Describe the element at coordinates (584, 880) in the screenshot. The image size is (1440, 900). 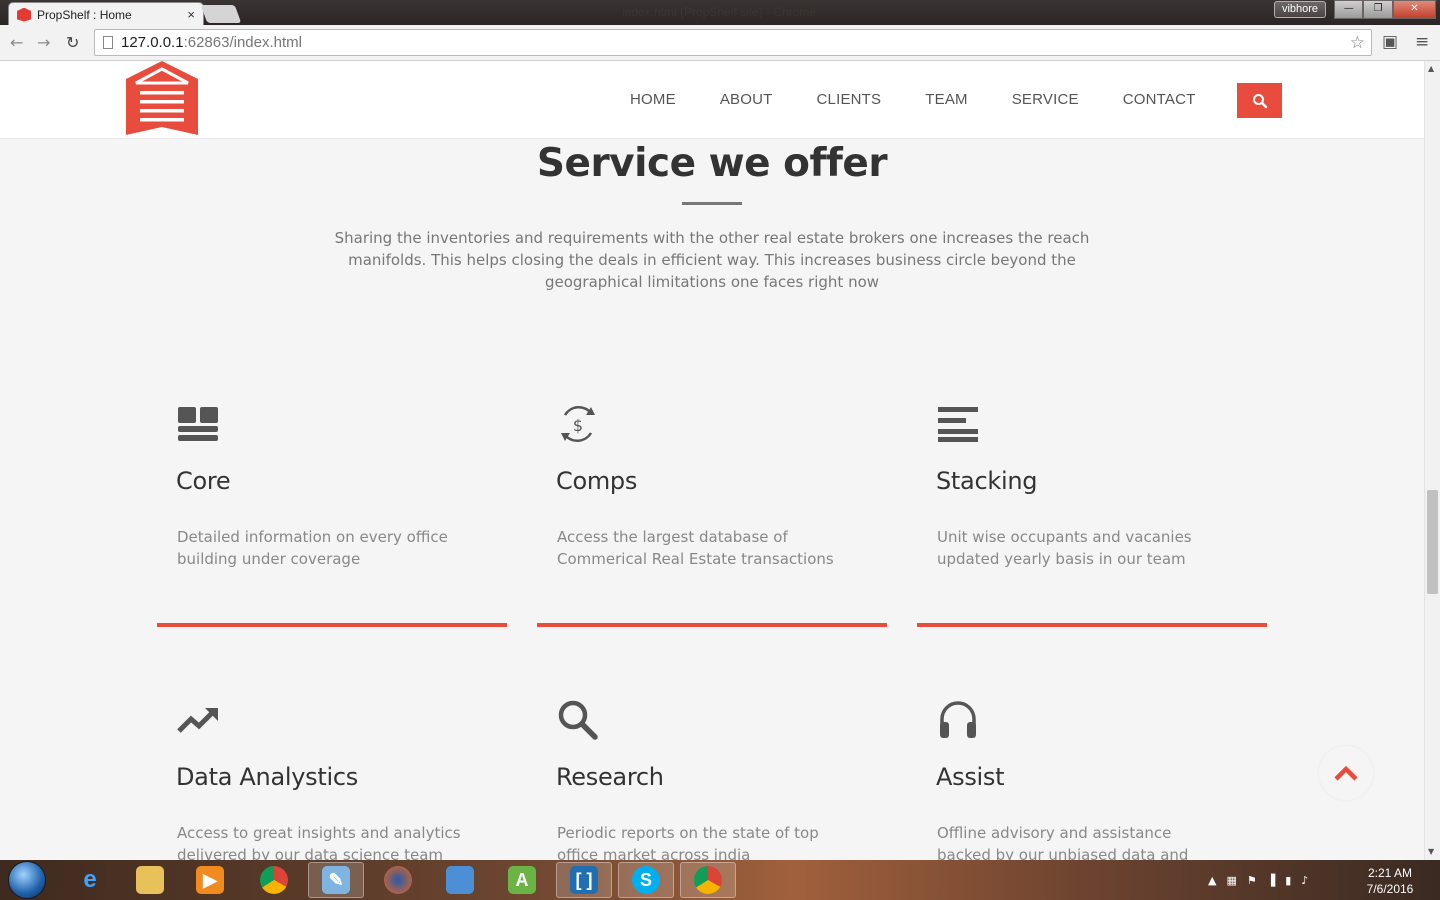
I see `brackets-icon: [ ]` at that location.